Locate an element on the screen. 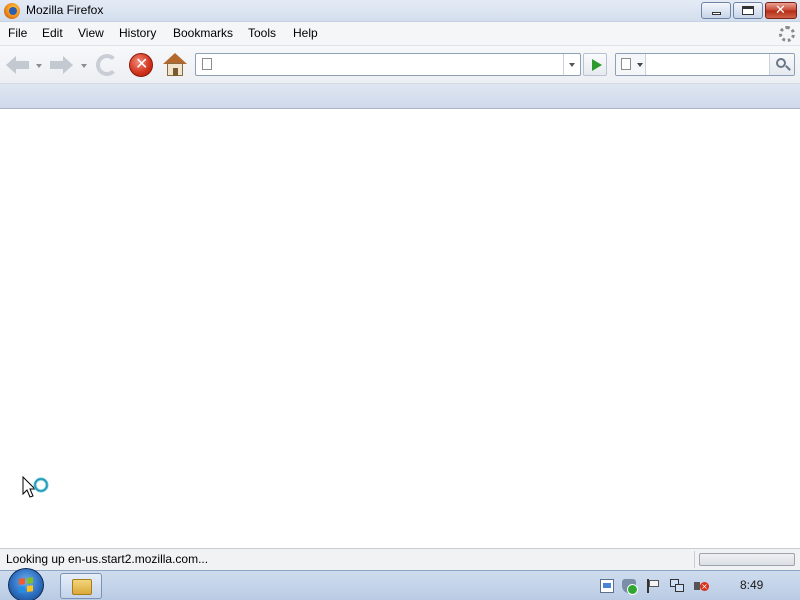 This screenshot has width=800, height=600. menu-bookmarks: Bookmarks is located at coordinates (203, 33).